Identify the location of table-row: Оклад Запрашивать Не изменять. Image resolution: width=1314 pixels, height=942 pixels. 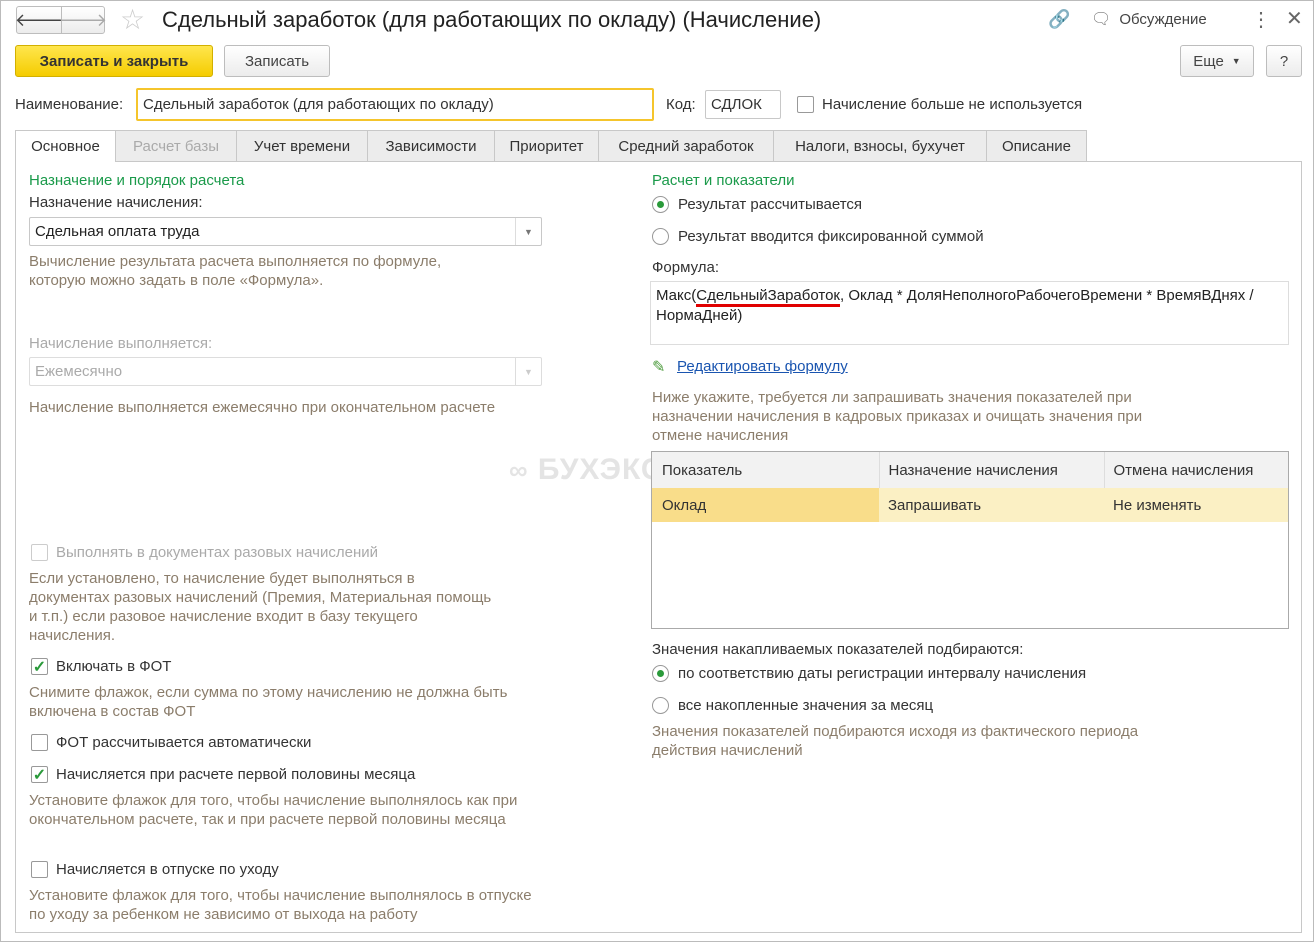
(970, 505).